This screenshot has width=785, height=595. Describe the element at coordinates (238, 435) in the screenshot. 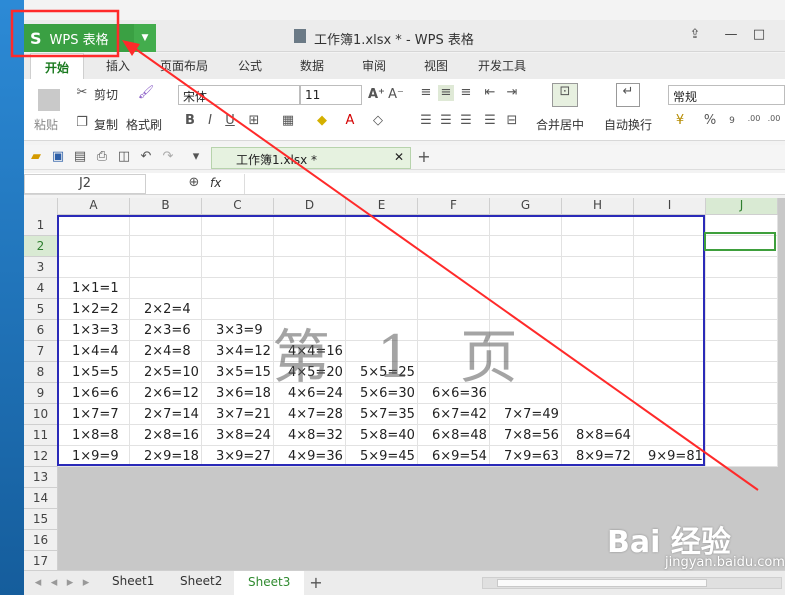

I see `grid-cell: 3×8=24` at that location.